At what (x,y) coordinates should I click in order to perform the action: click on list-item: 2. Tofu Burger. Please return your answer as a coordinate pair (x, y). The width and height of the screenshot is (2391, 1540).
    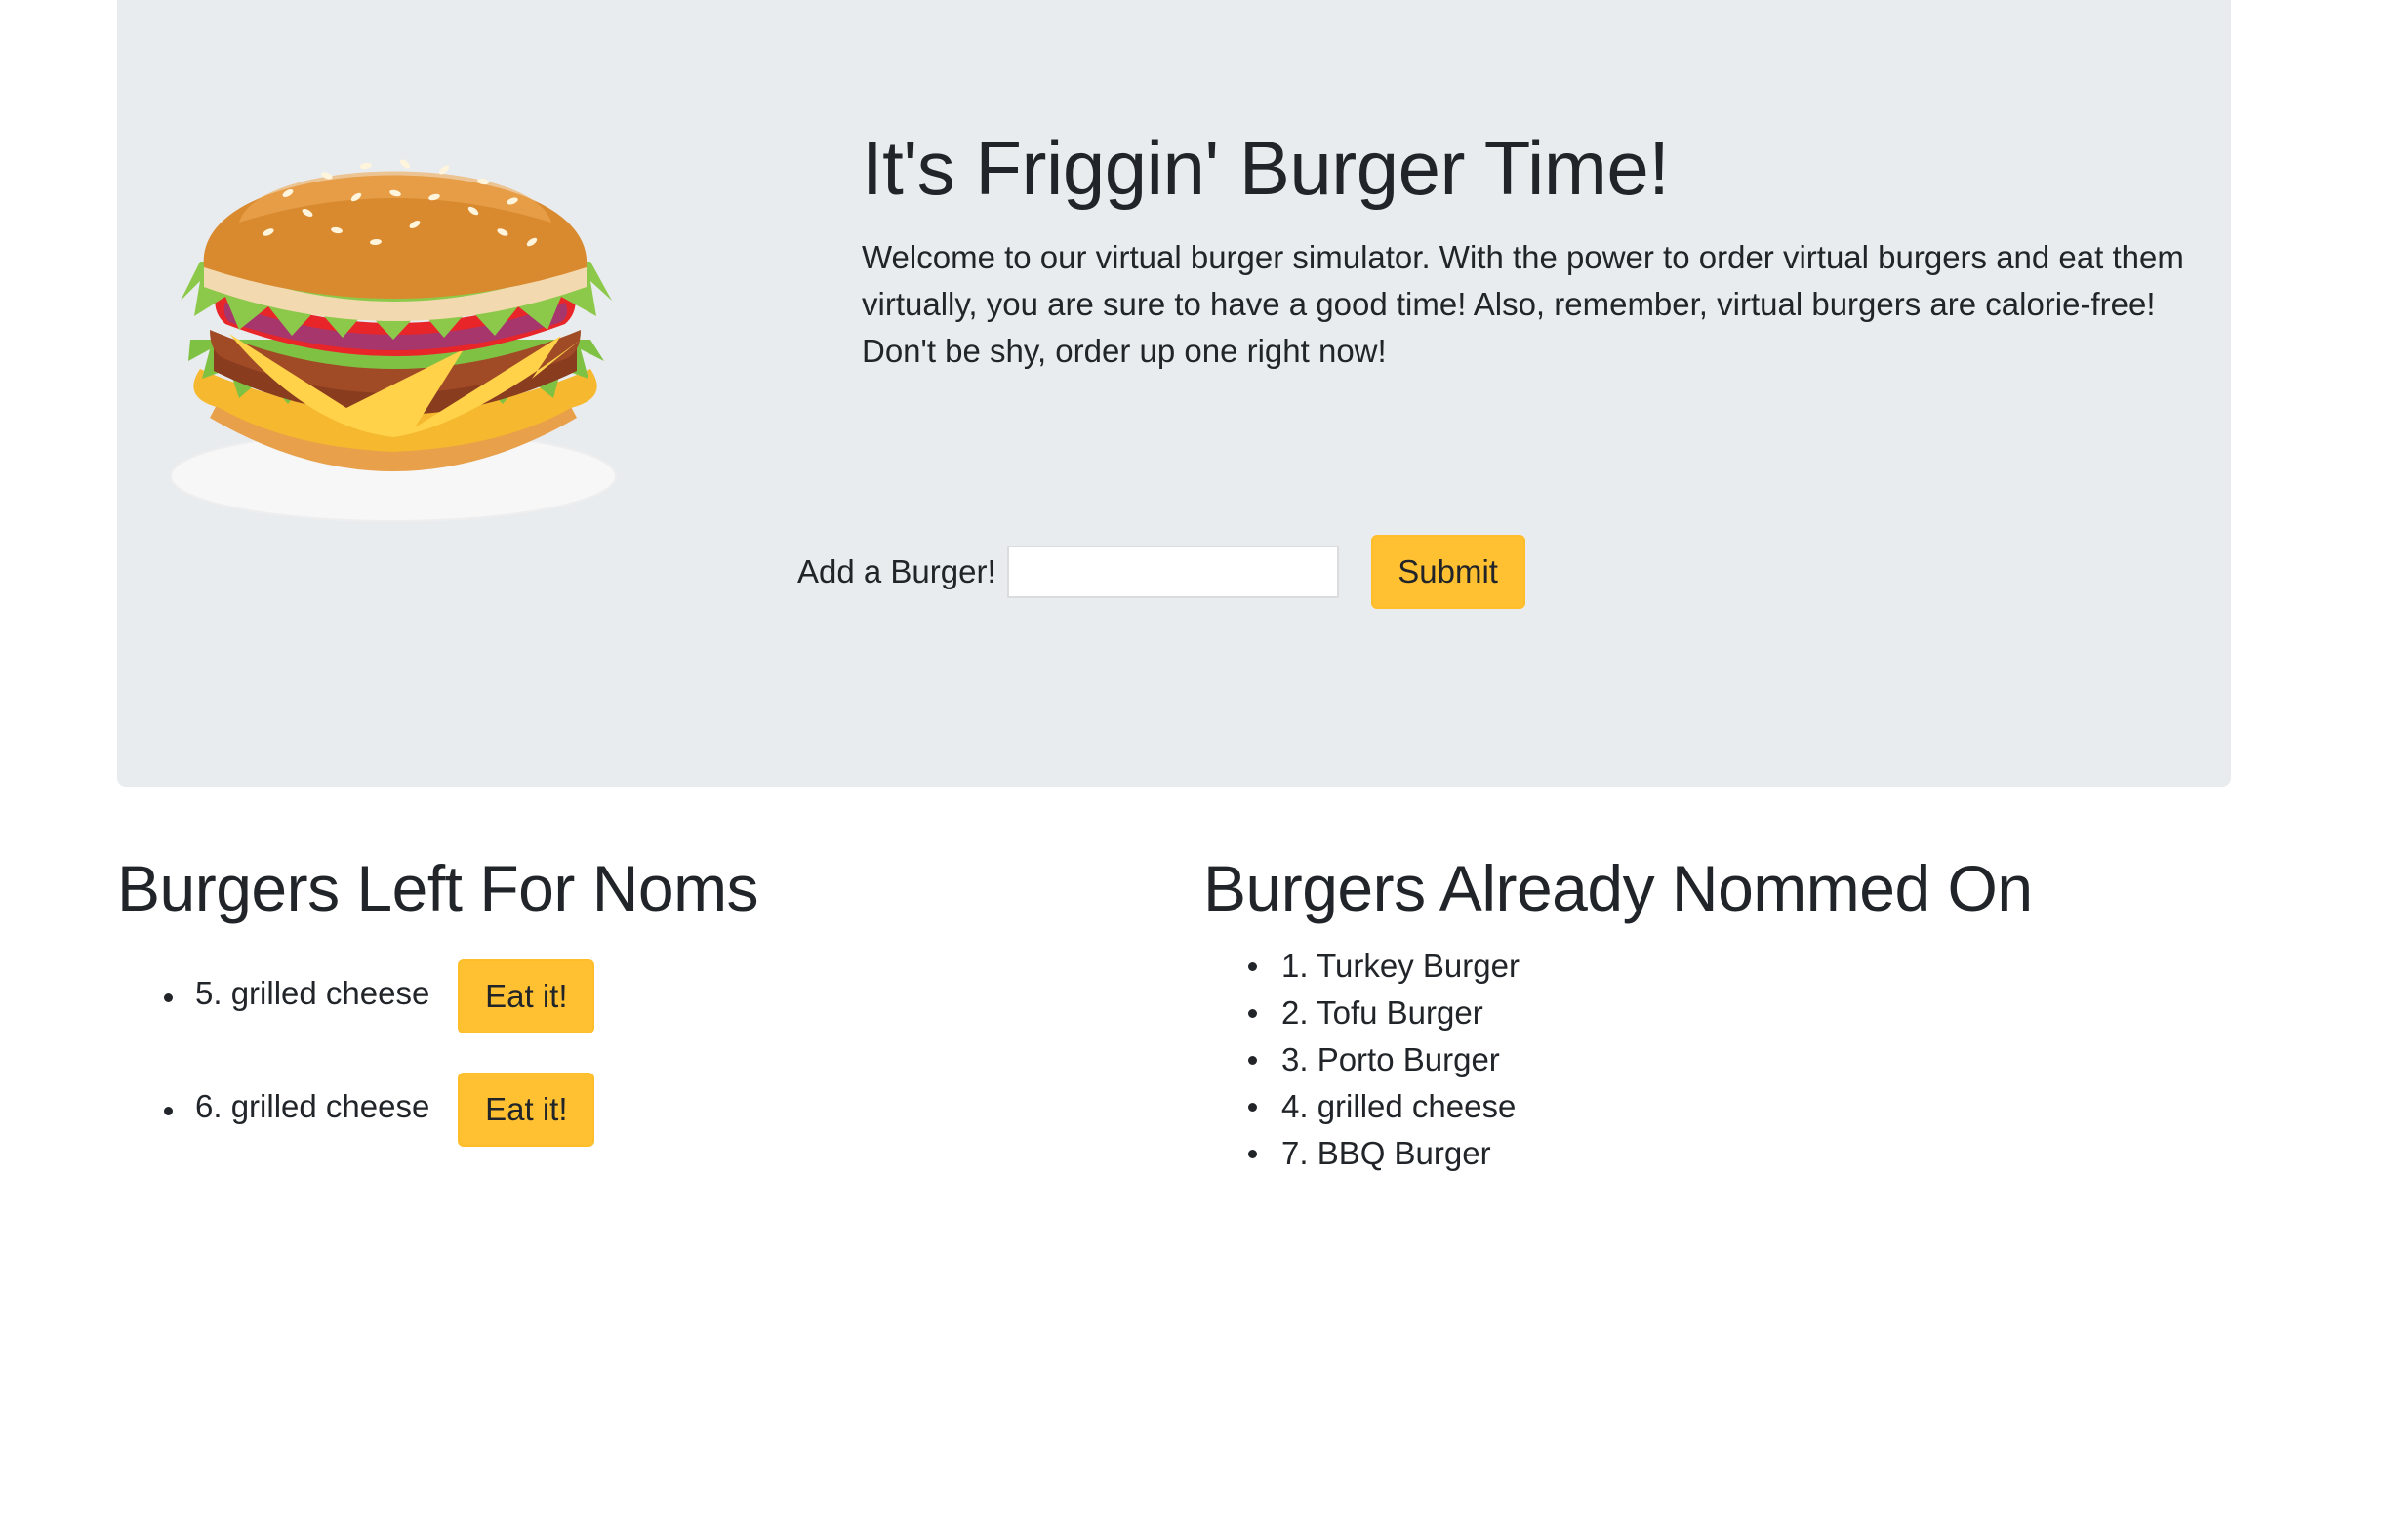
    Looking at the image, I should click on (1593, 1013).